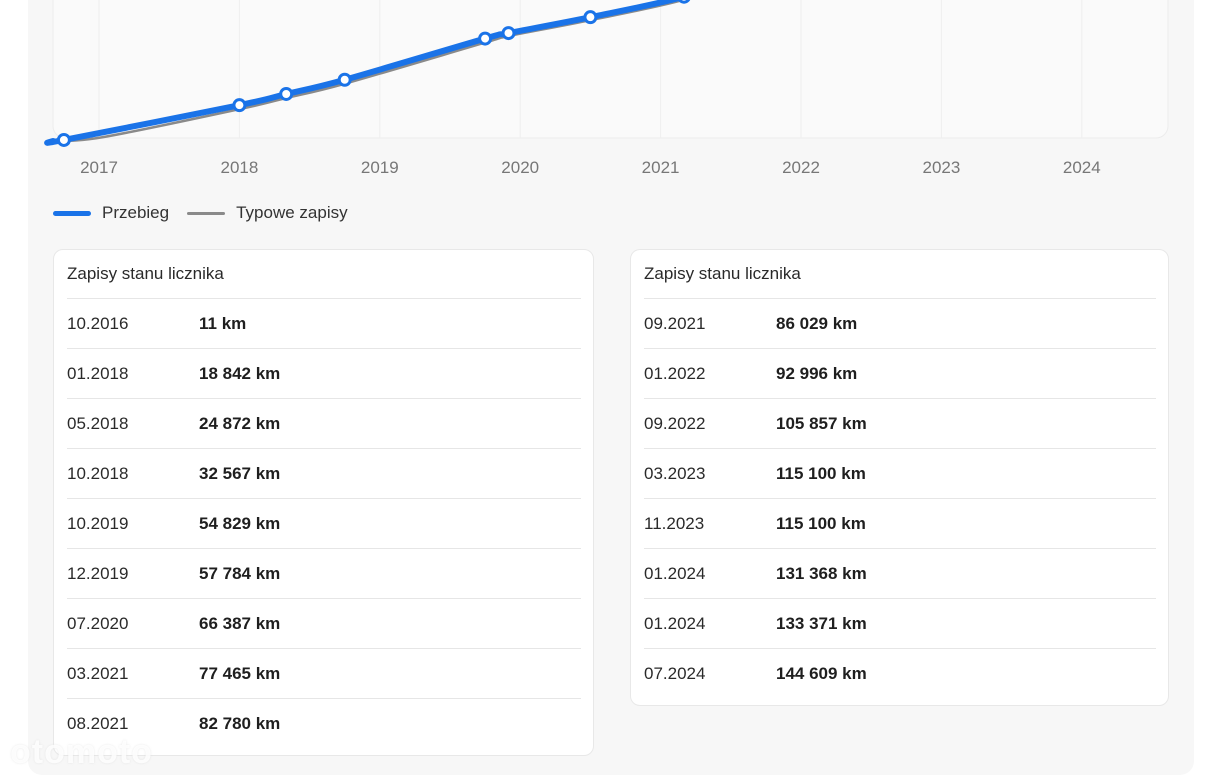 The width and height of the screenshot is (1218, 777). What do you see at coordinates (240, 473) in the screenshot?
I see `record-mileage: 32 567 km` at bounding box center [240, 473].